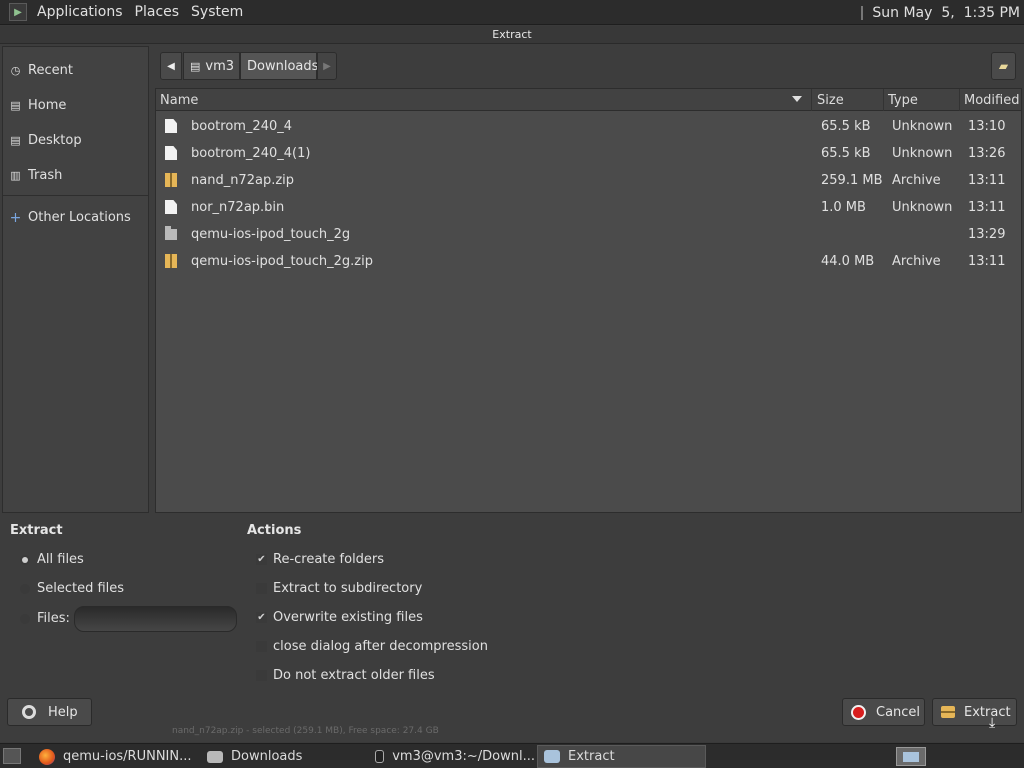  I want to click on sidebar-item-label: Recent, so click(50, 70).